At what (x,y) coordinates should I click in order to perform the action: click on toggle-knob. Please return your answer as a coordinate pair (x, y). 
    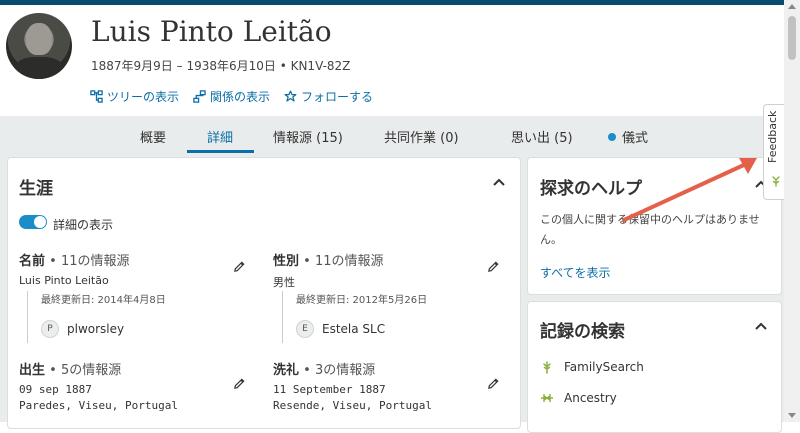
    Looking at the image, I should click on (40, 222).